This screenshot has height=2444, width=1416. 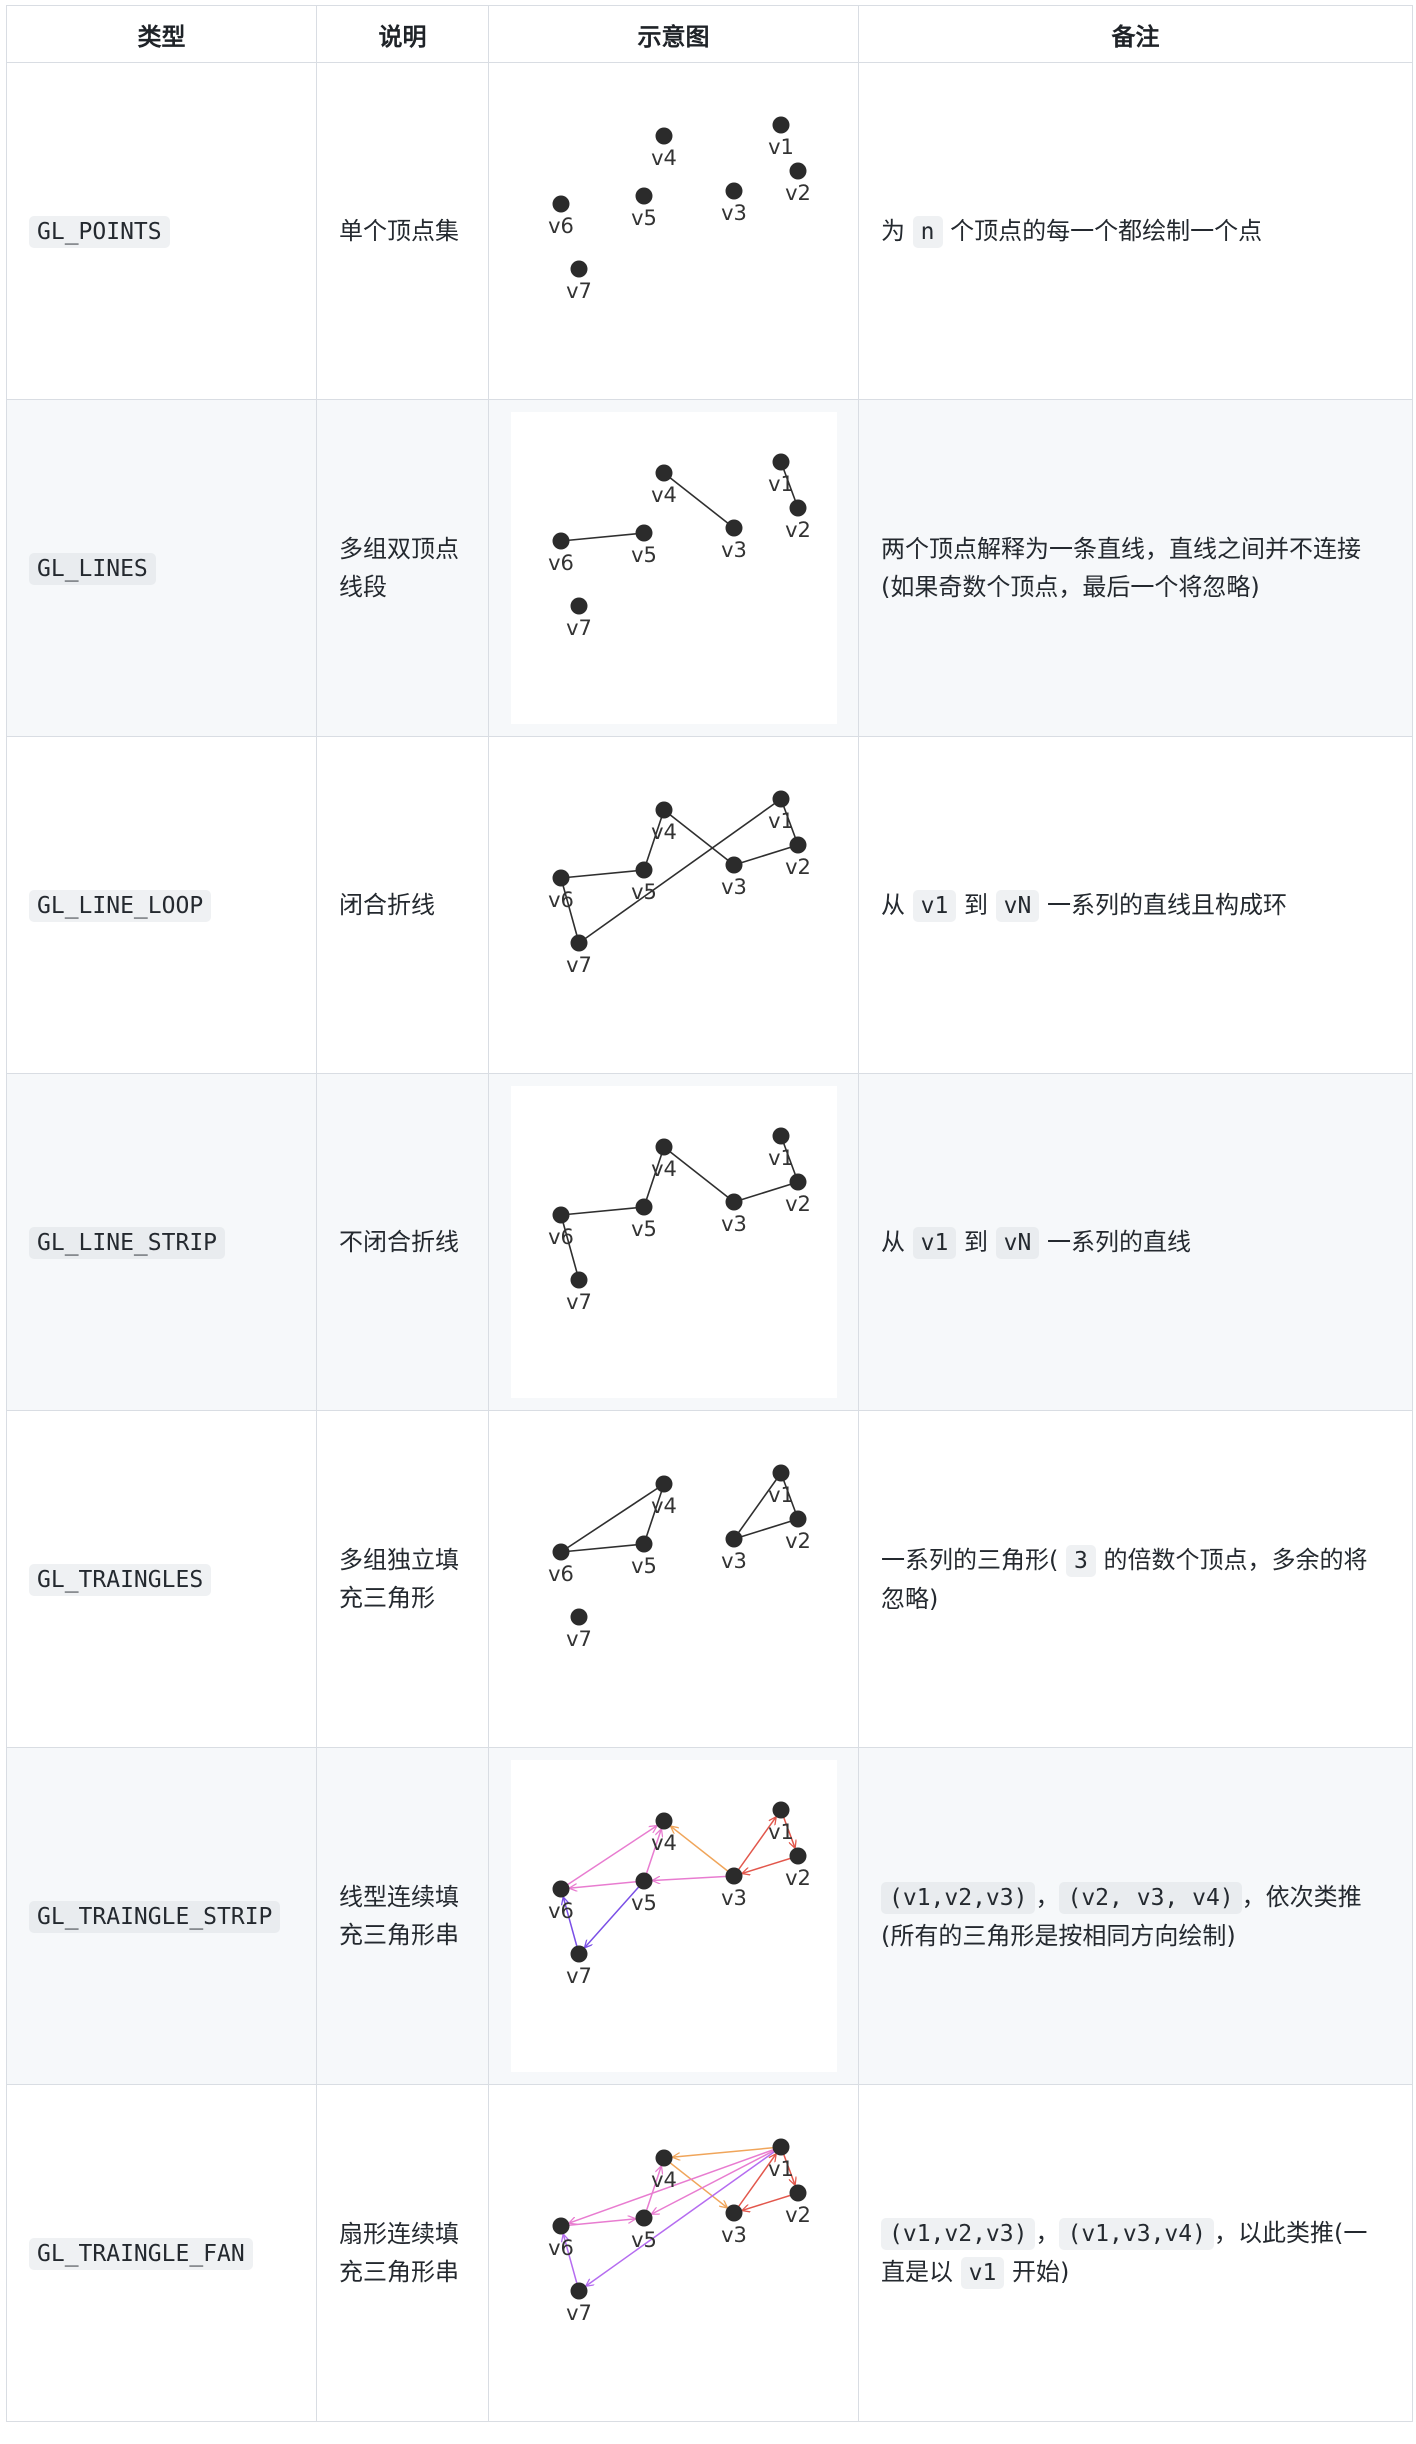 I want to click on cell-description: 线型连续填充三角形串, so click(x=402, y=1916).